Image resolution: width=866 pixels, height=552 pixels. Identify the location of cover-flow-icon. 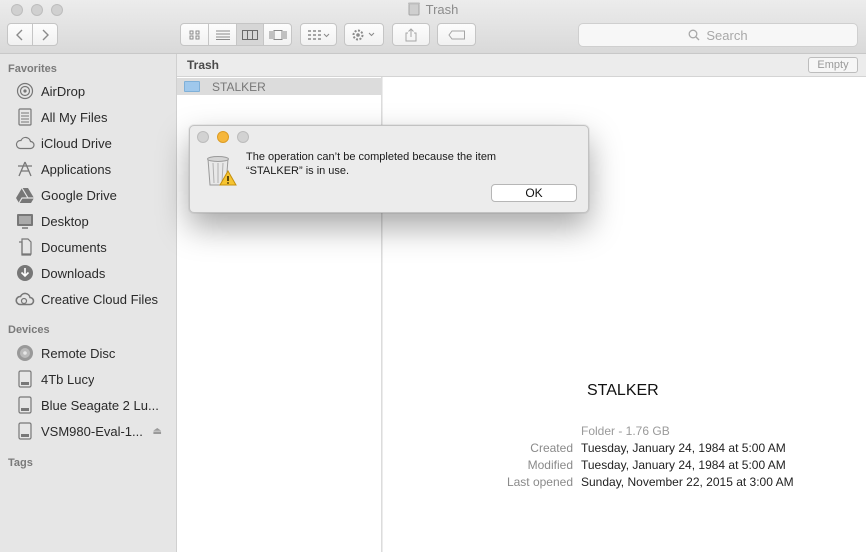
(278, 34).